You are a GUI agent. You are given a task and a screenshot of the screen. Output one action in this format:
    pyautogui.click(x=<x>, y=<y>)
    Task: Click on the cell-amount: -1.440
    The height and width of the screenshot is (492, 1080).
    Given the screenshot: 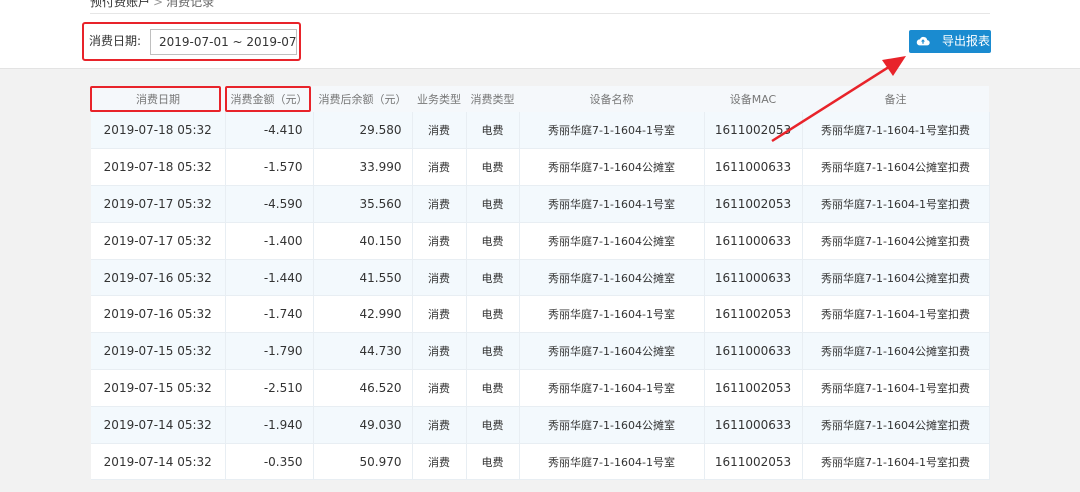 What is the action you would take?
    pyautogui.click(x=269, y=278)
    